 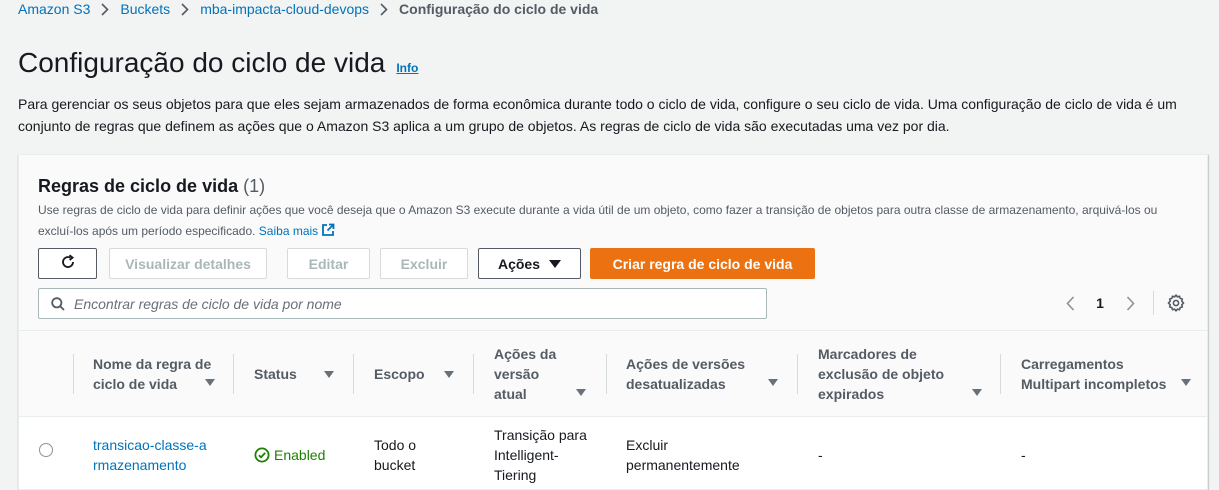 I want to click on breadcrumb-bucket-name: mba-impacta-cloud-devops, so click(x=284, y=9).